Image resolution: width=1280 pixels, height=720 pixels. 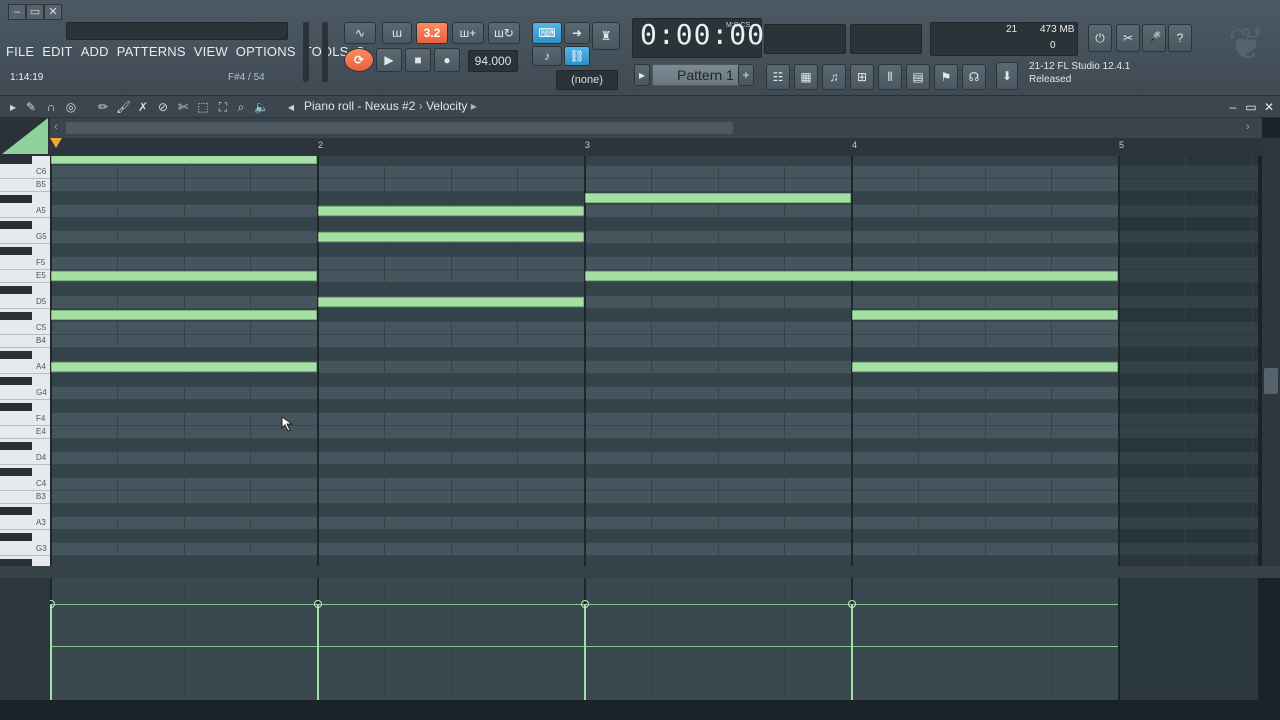 I want to click on wrench-icon: ✎, so click(x=31, y=107).